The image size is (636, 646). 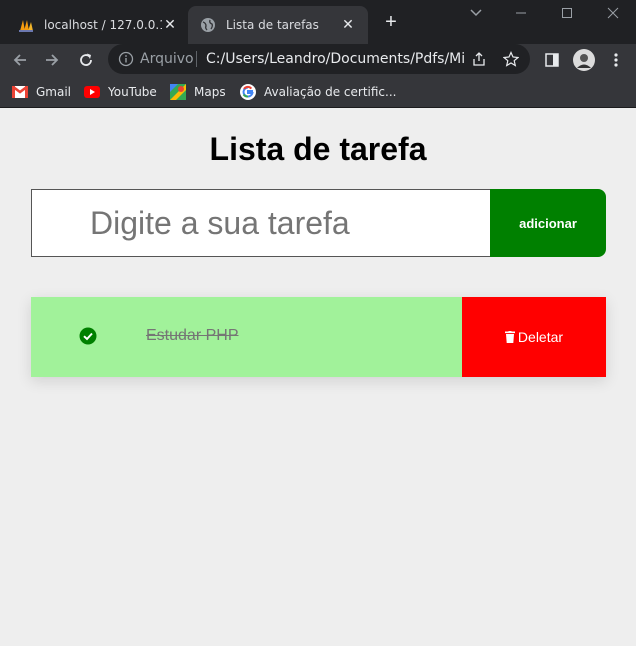 I want to click on new-tab-button: +, so click(x=391, y=22).